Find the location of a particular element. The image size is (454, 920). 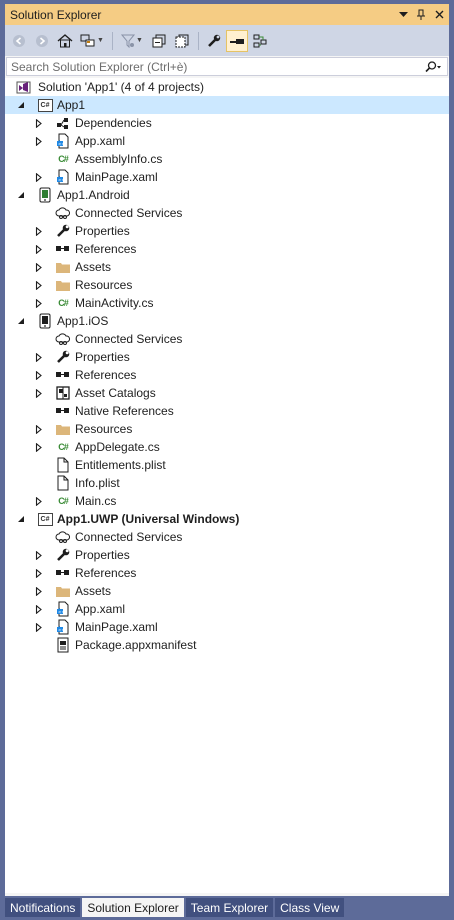

show-all-files-icon is located at coordinates (182, 41).